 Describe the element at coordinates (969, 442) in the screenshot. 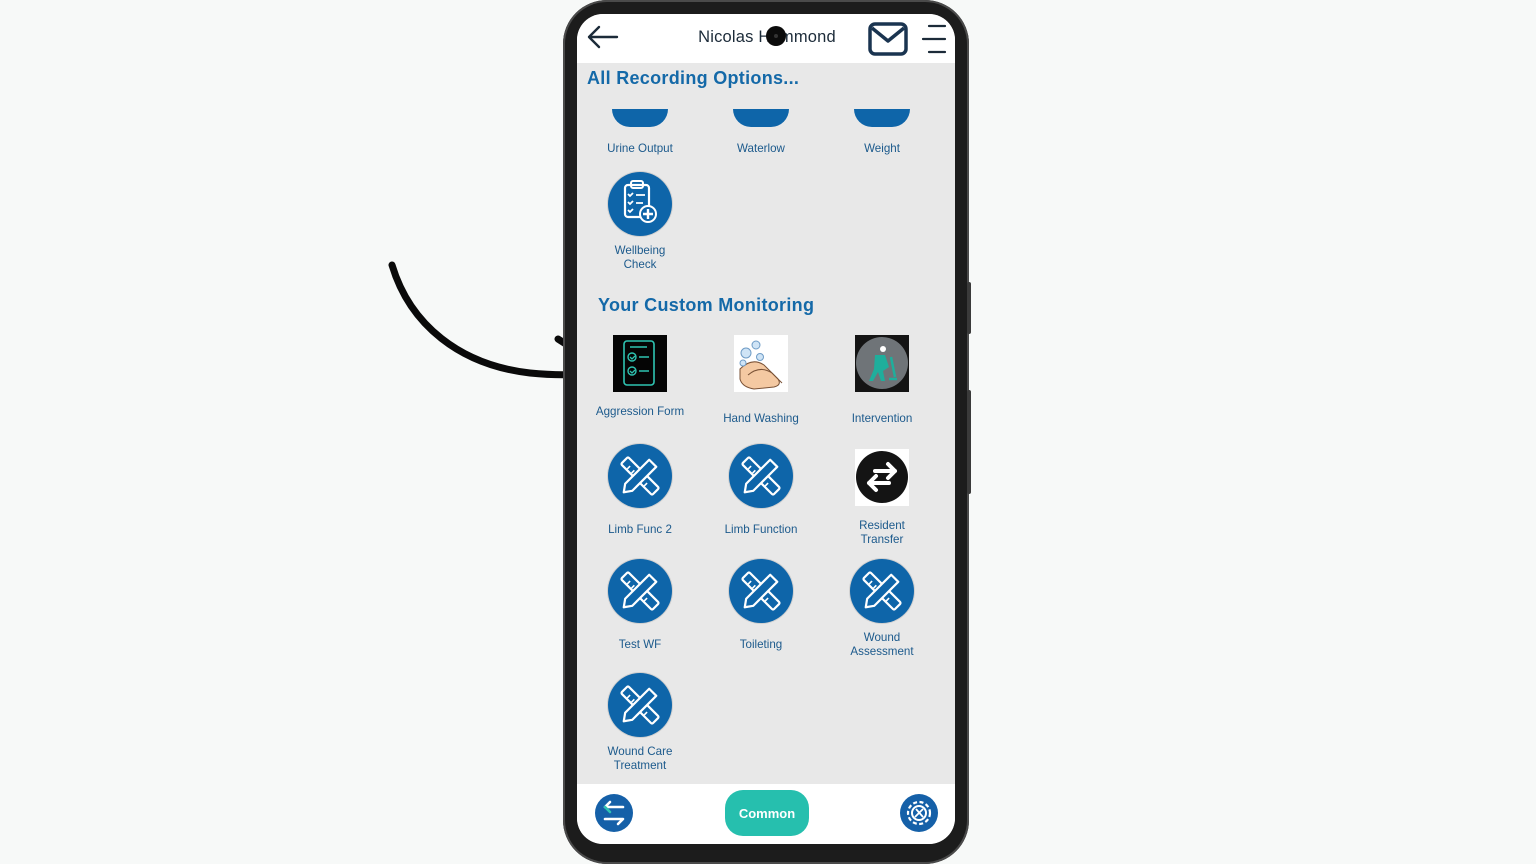

I see `power-button` at that location.